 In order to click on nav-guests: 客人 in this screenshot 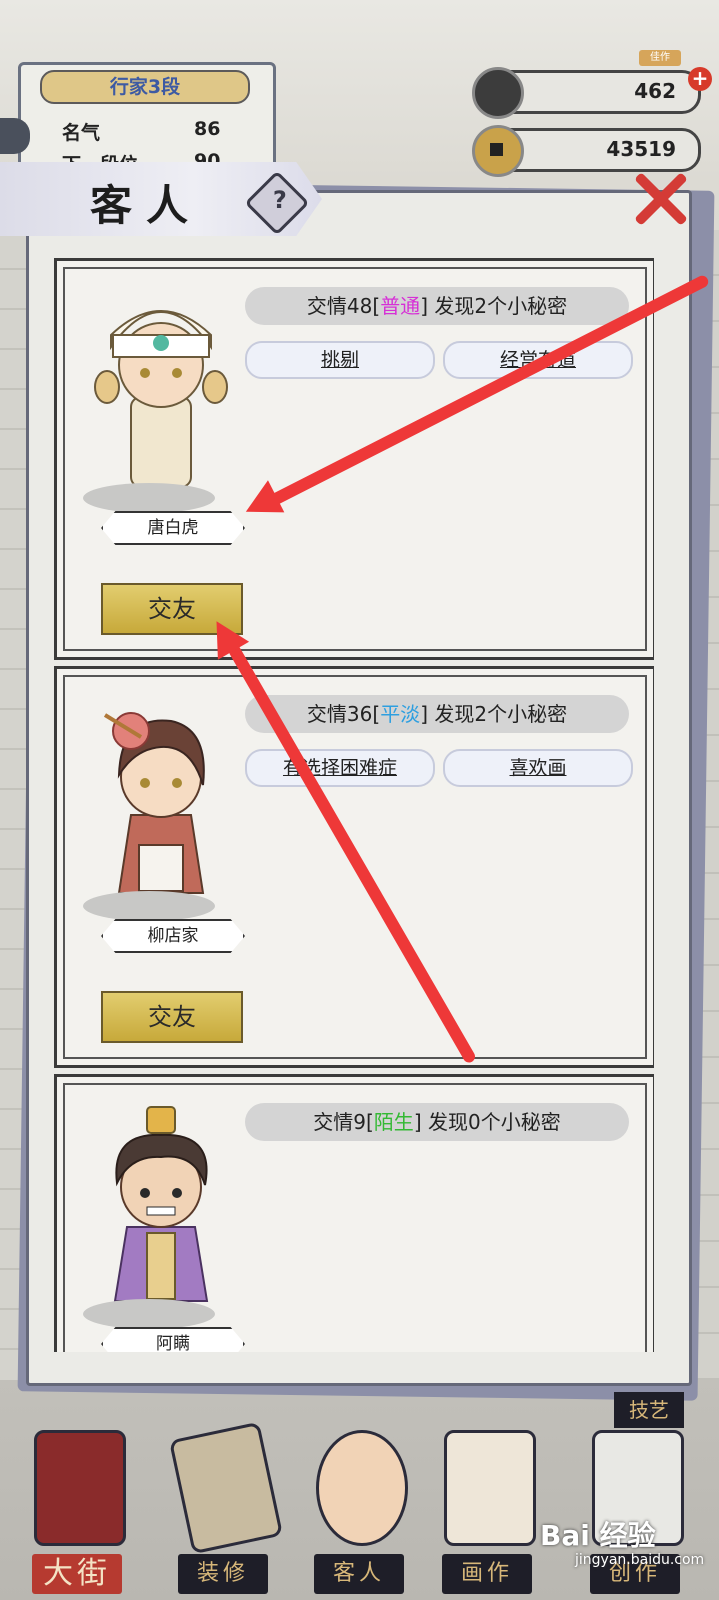, I will do `click(358, 1495)`.